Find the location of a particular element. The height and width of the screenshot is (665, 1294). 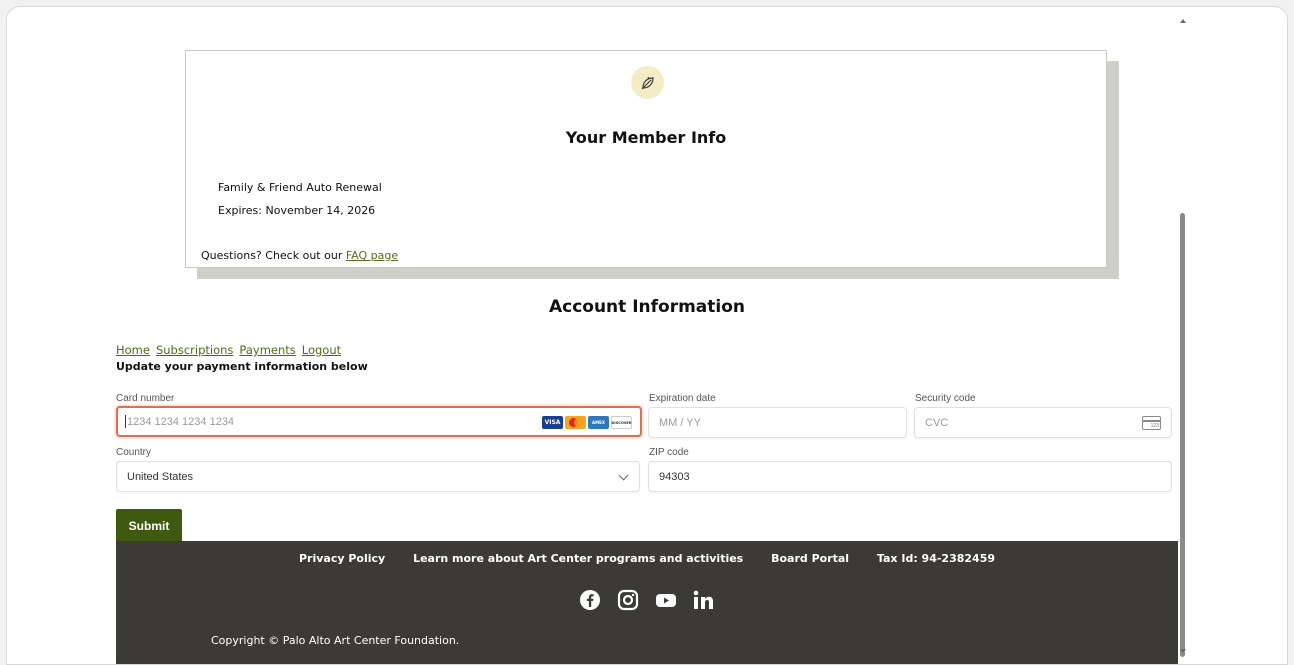

account-information-title: Account Information is located at coordinates (647, 307).